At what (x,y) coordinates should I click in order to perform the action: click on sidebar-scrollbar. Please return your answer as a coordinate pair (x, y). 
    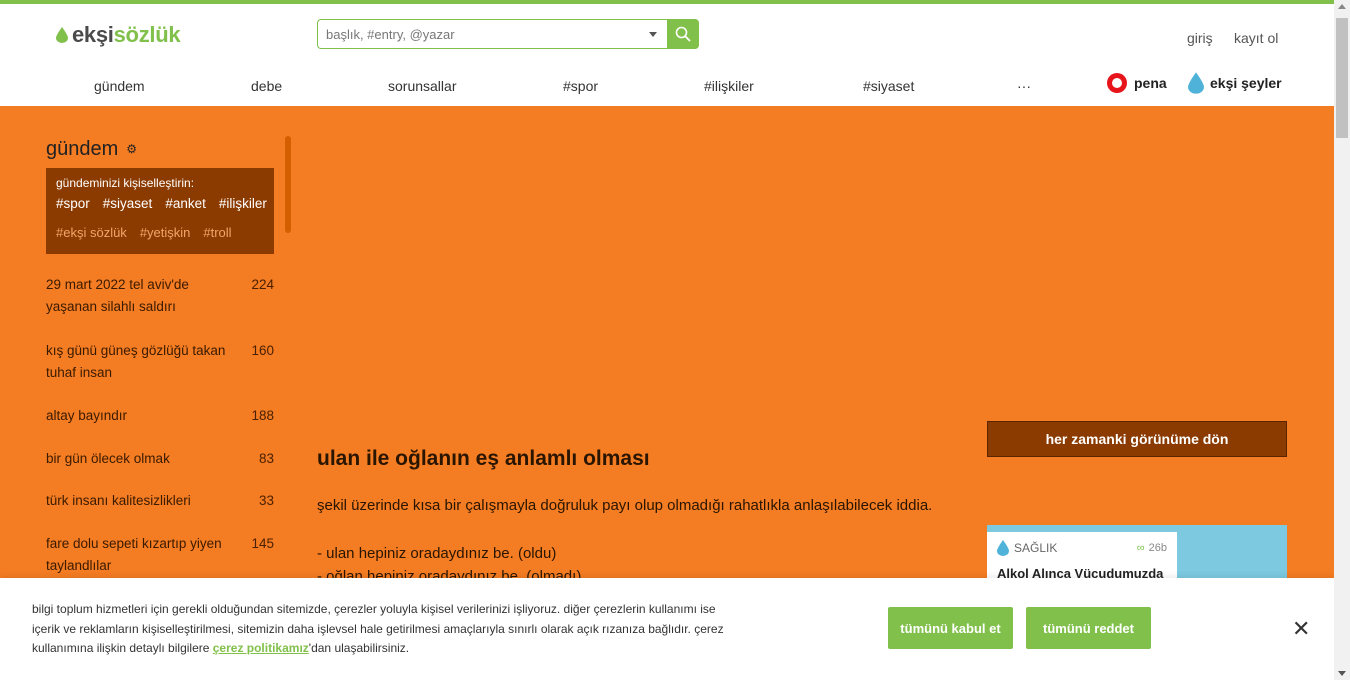
    Looking at the image, I should click on (288, 184).